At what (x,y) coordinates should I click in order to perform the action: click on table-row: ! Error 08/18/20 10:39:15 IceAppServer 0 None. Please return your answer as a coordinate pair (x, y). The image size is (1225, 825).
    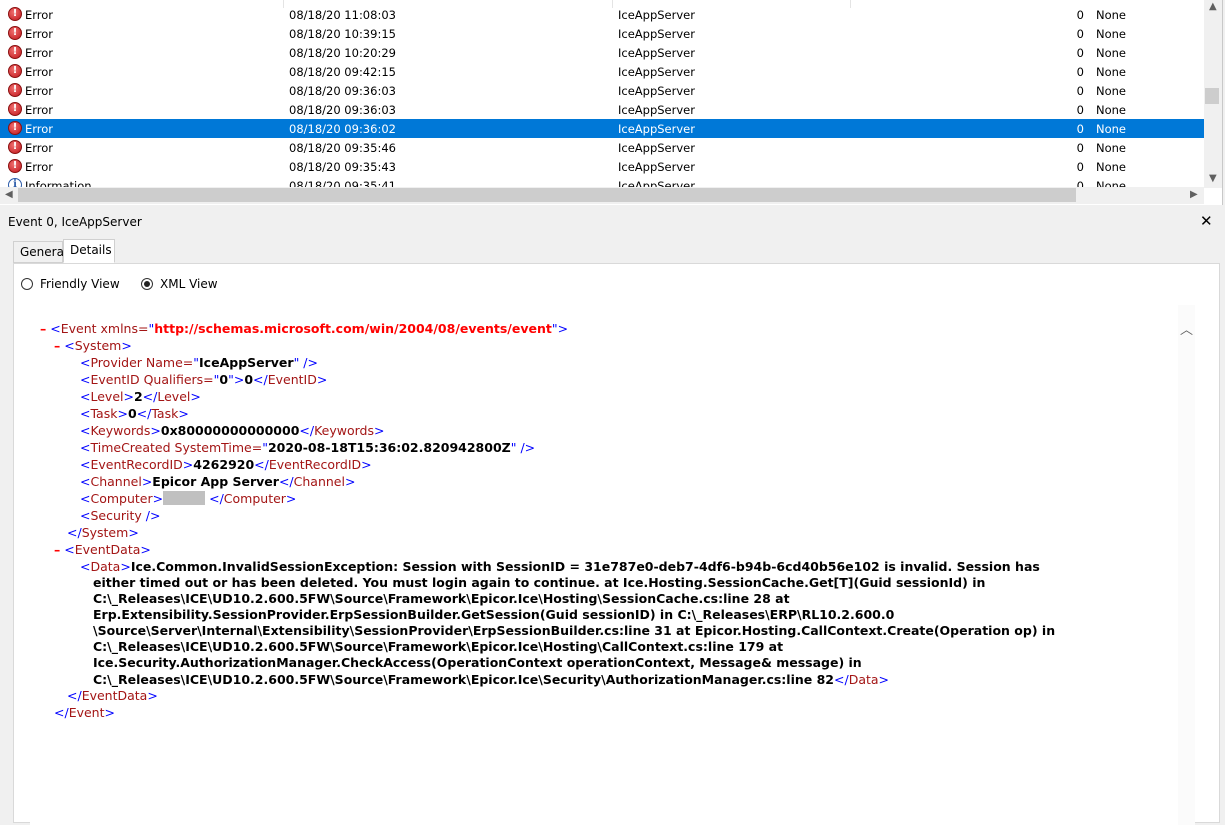
    Looking at the image, I should click on (602, 33).